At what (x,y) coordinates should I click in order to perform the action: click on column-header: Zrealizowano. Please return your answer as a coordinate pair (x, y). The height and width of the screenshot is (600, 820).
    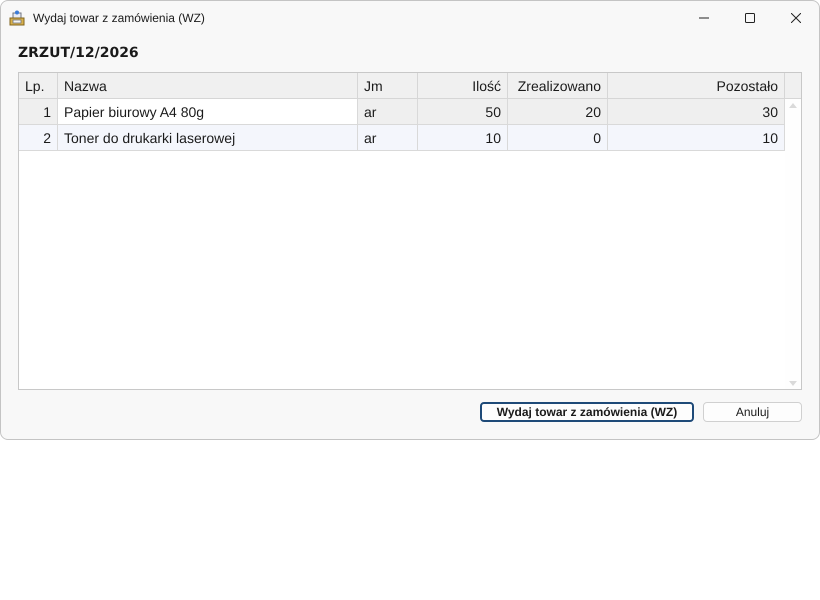
    Looking at the image, I should click on (558, 86).